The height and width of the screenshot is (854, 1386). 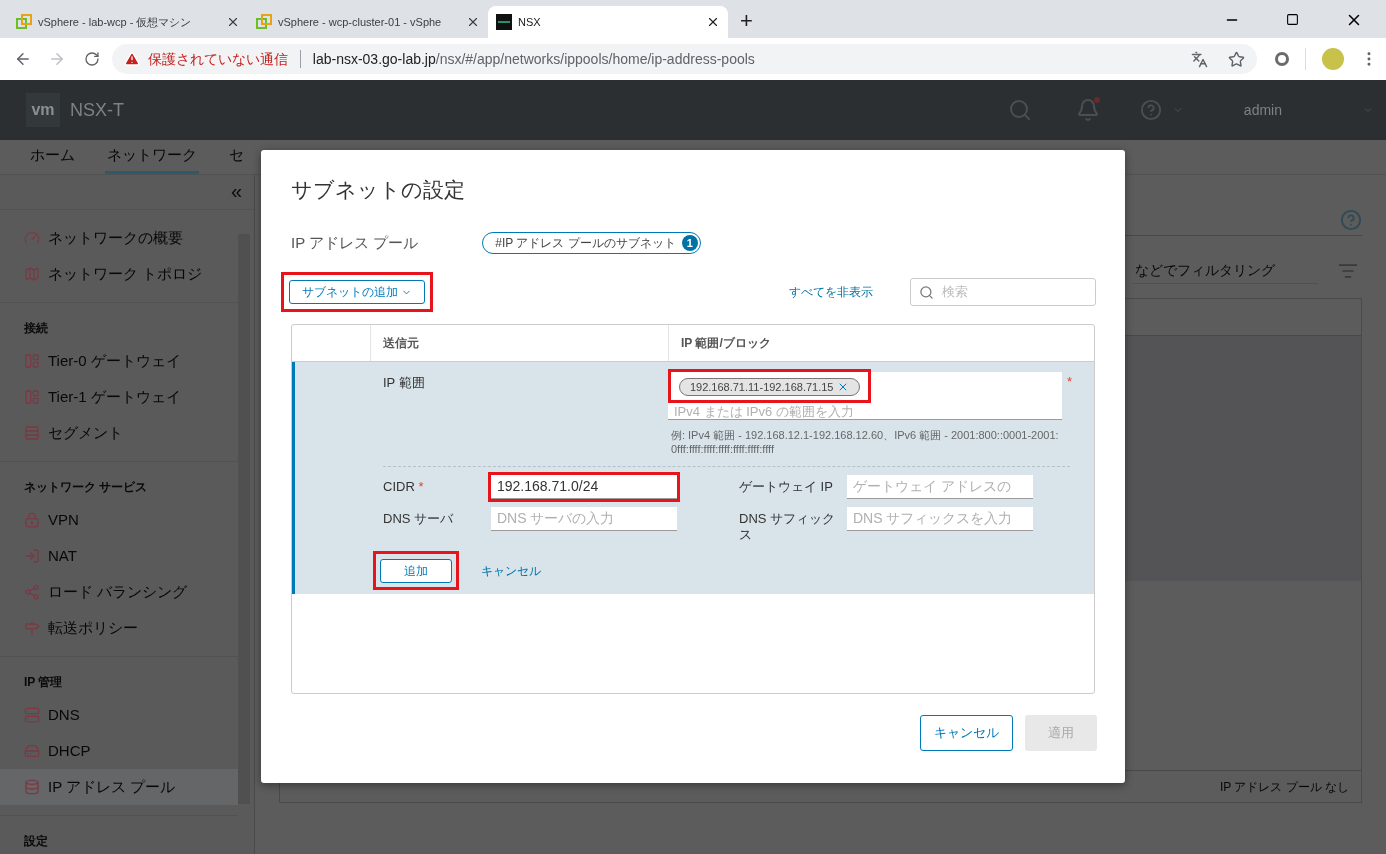 I want to click on drive-icon, so click(x=32, y=751).